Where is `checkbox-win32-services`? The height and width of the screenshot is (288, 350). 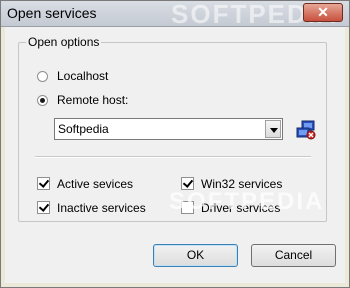
checkbox-win32-services is located at coordinates (187, 183).